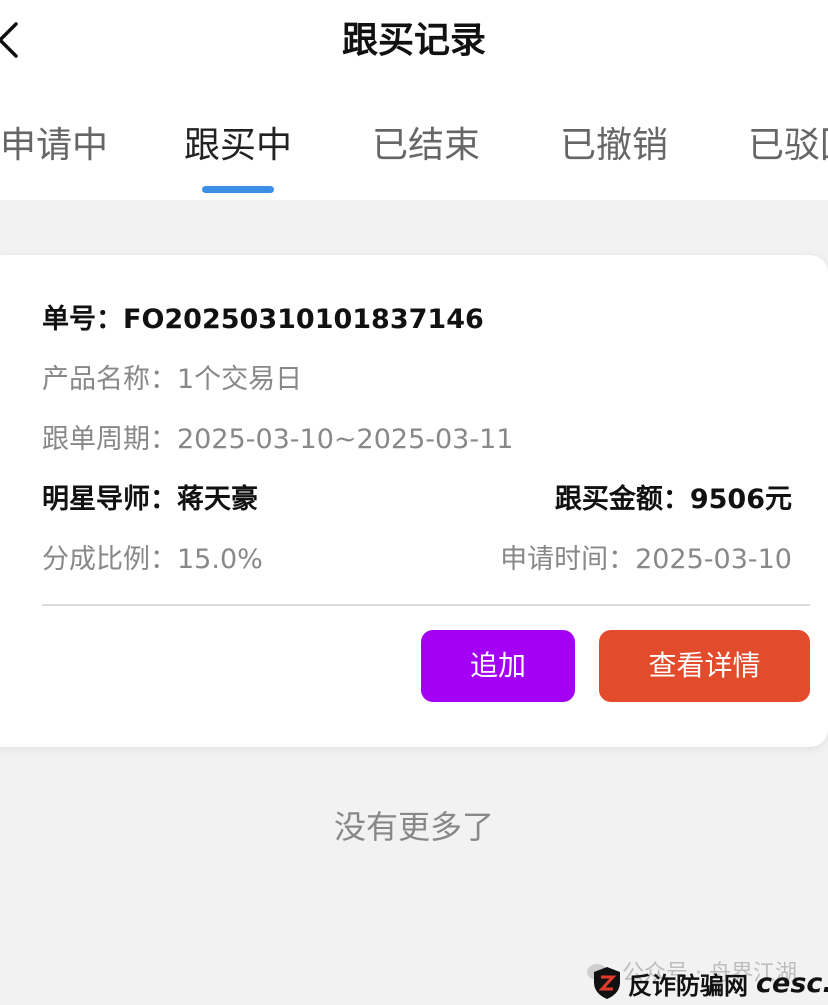 This screenshot has width=828, height=1005. Describe the element at coordinates (109, 439) in the screenshot. I see `period-label: 跟单周期：` at that location.